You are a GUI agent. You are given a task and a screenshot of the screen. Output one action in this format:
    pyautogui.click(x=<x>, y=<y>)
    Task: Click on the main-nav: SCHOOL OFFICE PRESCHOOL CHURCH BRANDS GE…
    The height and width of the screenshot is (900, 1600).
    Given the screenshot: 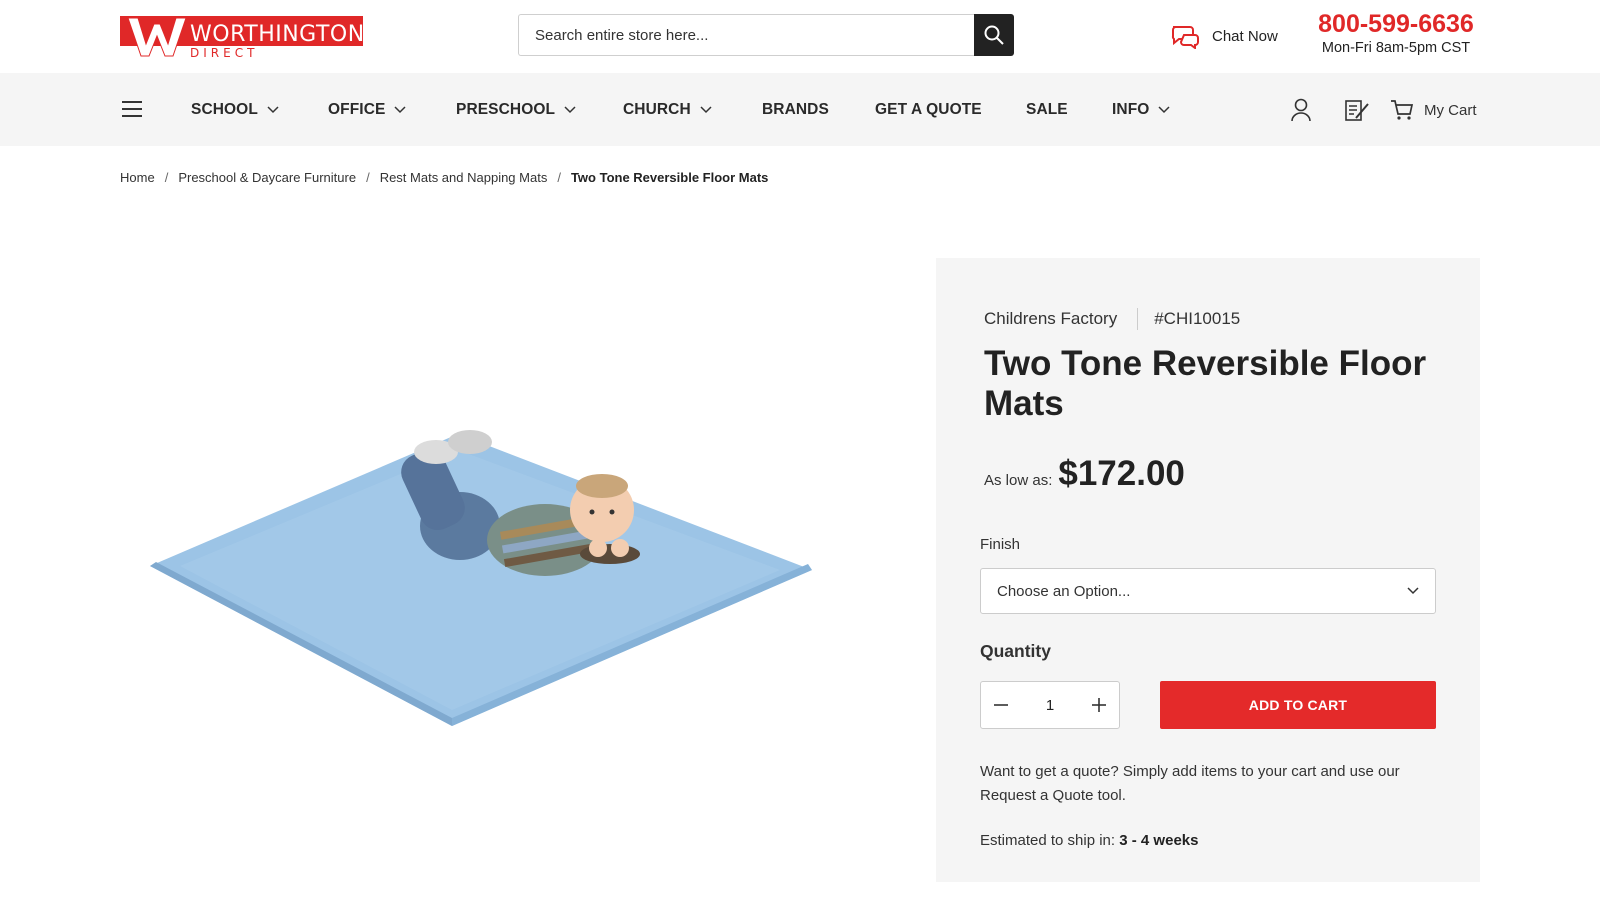 What is the action you would take?
    pyautogui.click(x=800, y=109)
    